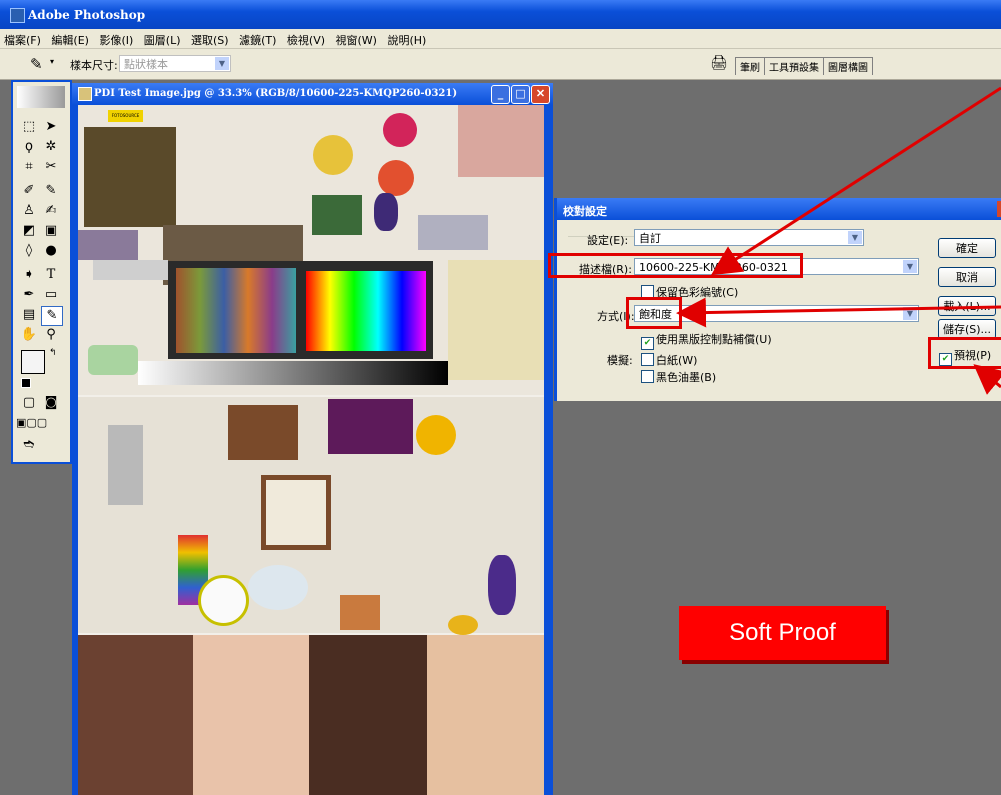  Describe the element at coordinates (838, 312) in the screenshot. I see `arrow-to-intent` at that location.